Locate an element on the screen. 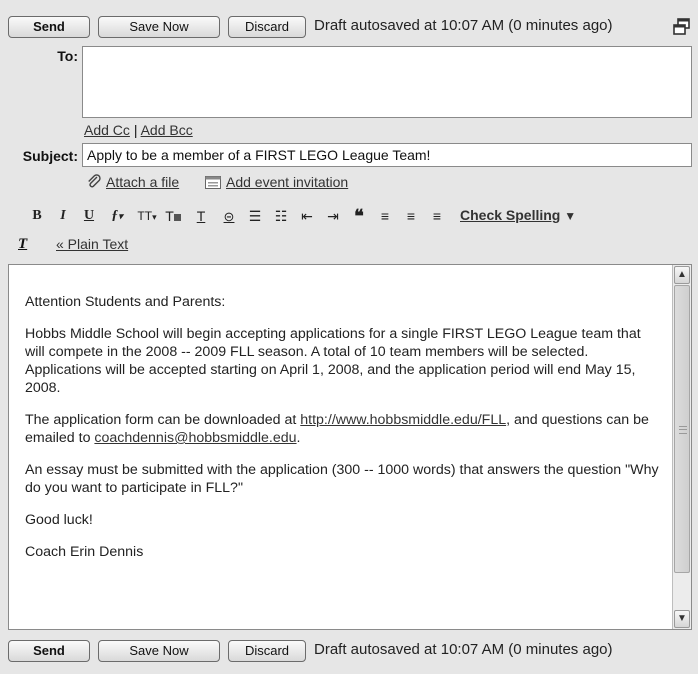  numbered-list-button: ☰ is located at coordinates (255, 216).